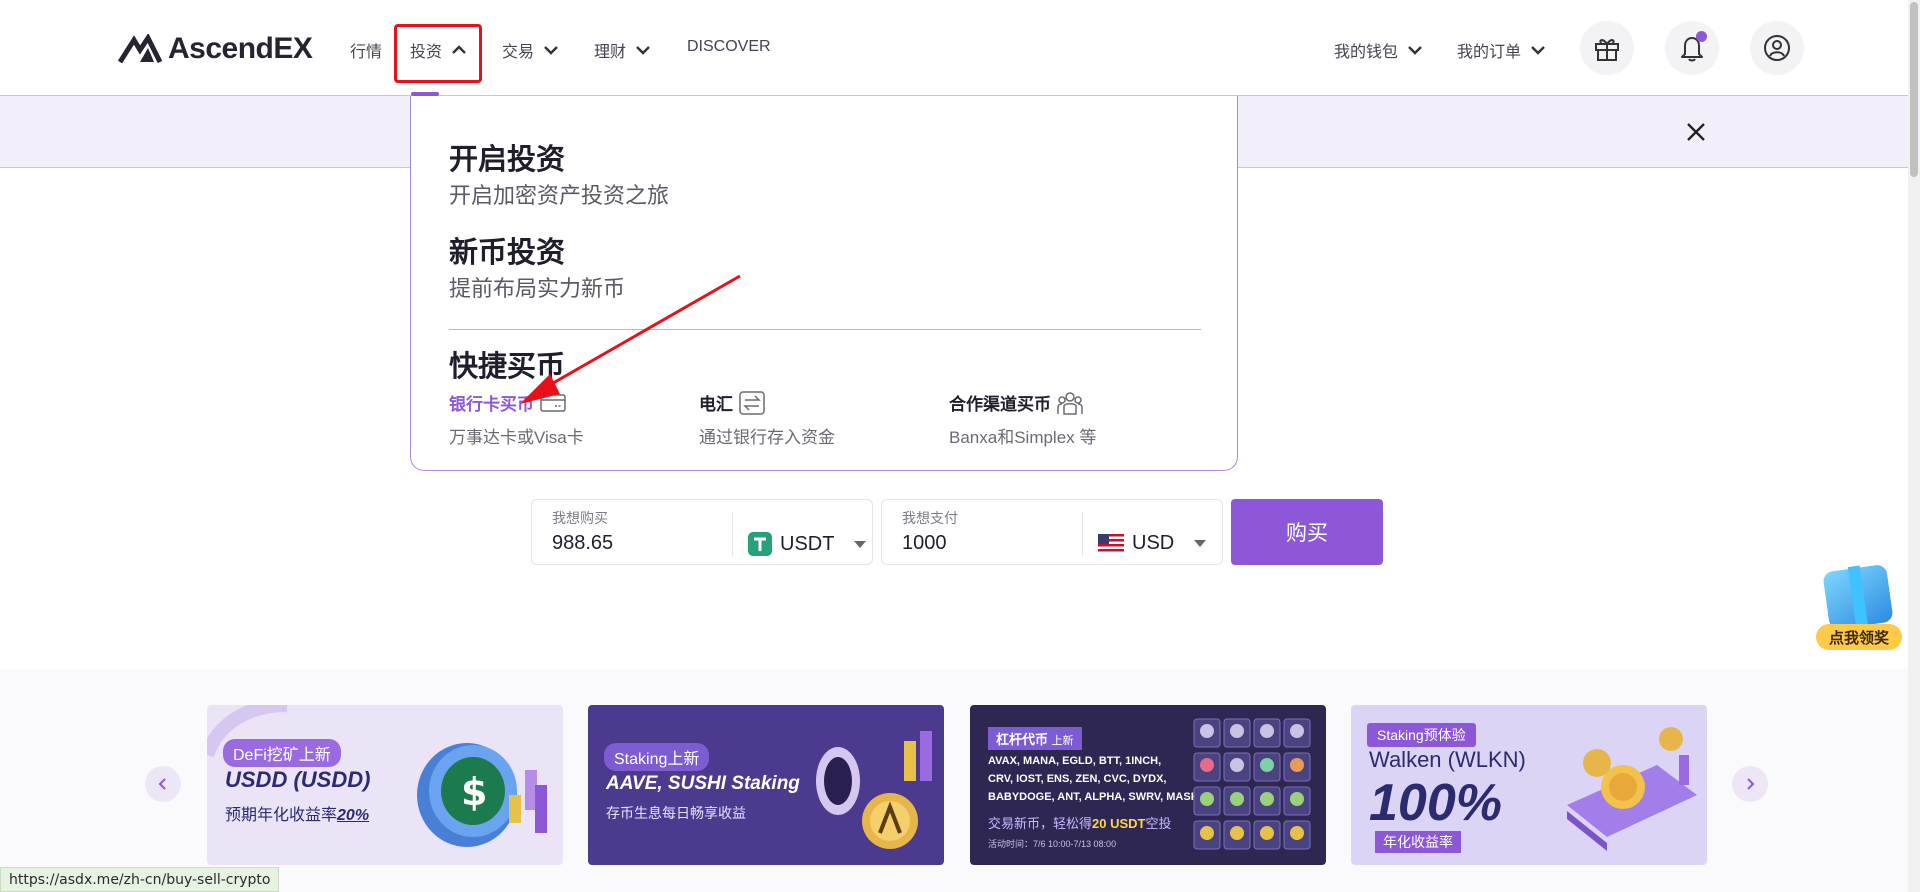 The image size is (1920, 892). What do you see at coordinates (582, 543) in the screenshot?
I see `buy-amount-input: 988.65` at bounding box center [582, 543].